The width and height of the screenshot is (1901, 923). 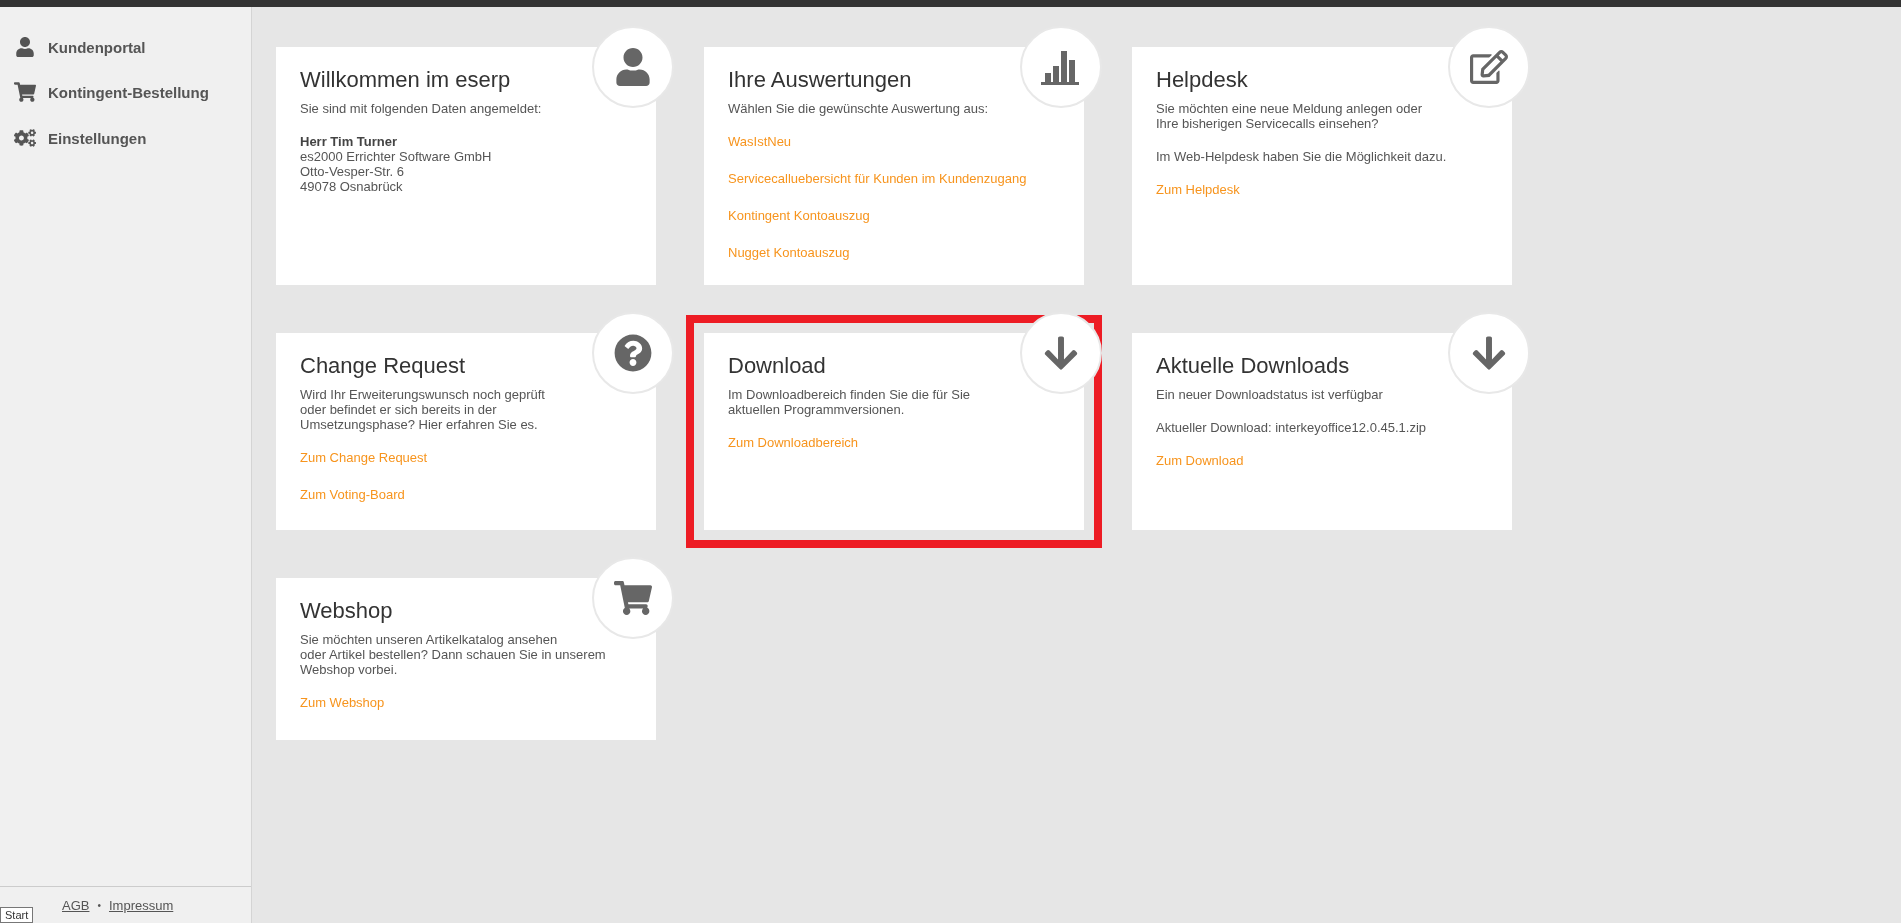 I want to click on card-link: Nugget Kontoauszug, so click(x=789, y=252).